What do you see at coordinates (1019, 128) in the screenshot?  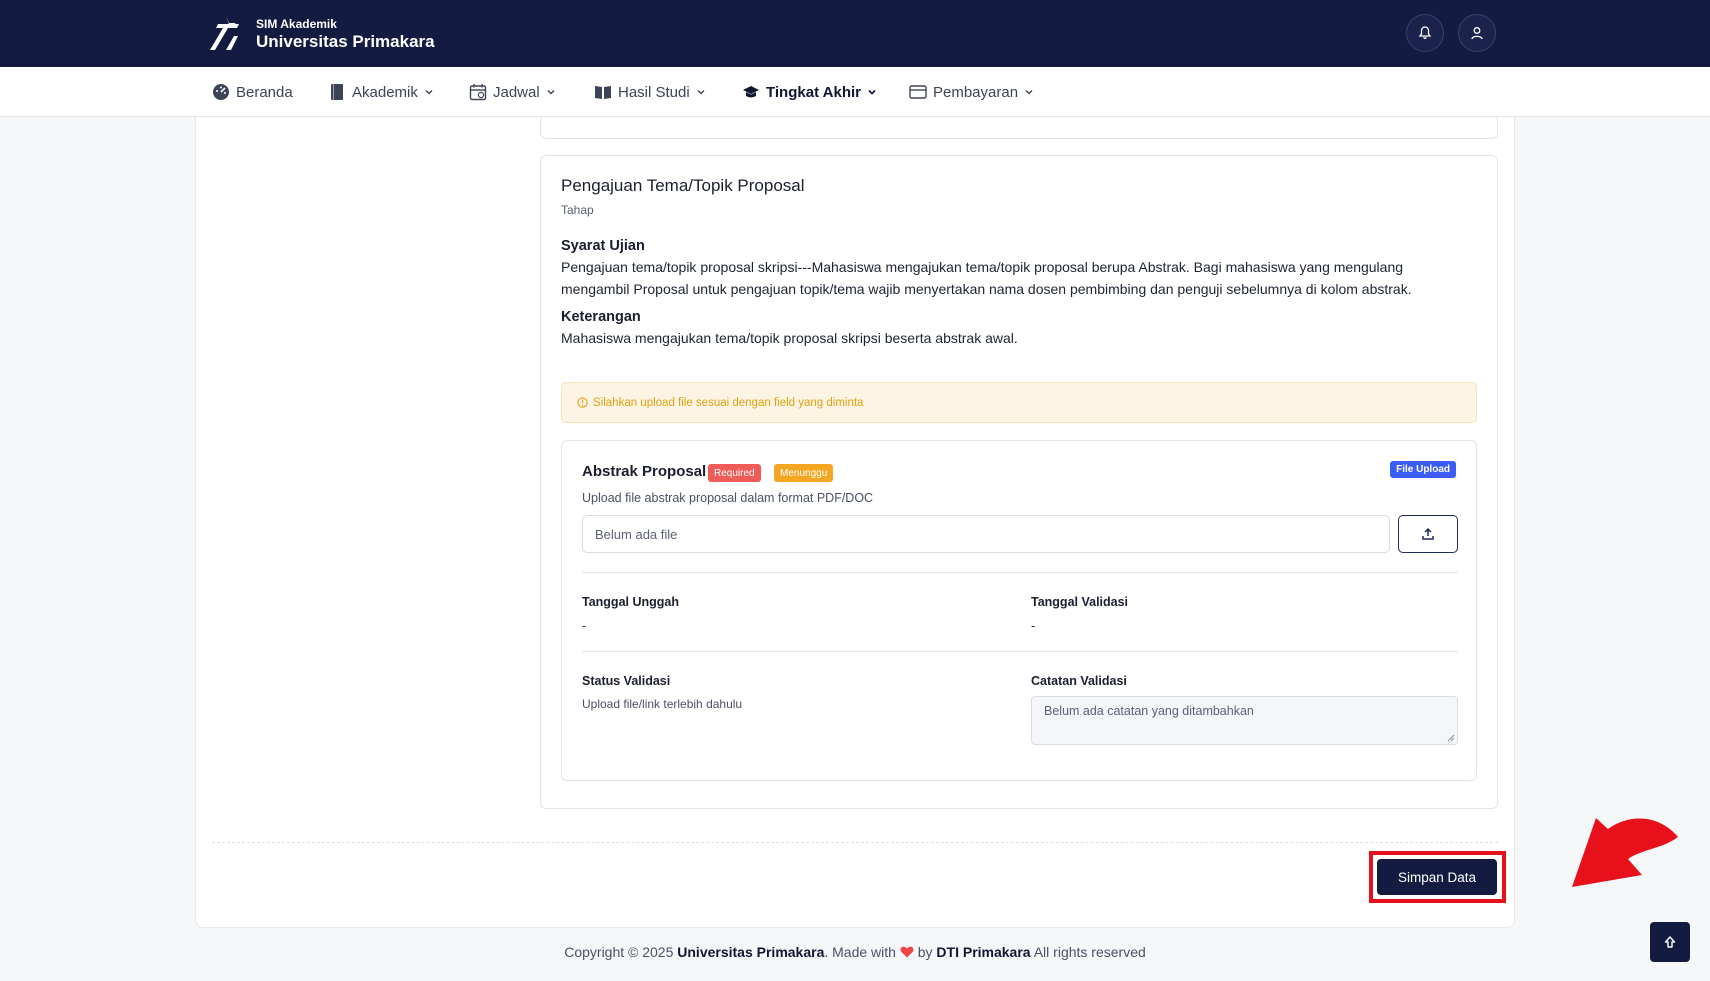 I see `previous-step-card` at bounding box center [1019, 128].